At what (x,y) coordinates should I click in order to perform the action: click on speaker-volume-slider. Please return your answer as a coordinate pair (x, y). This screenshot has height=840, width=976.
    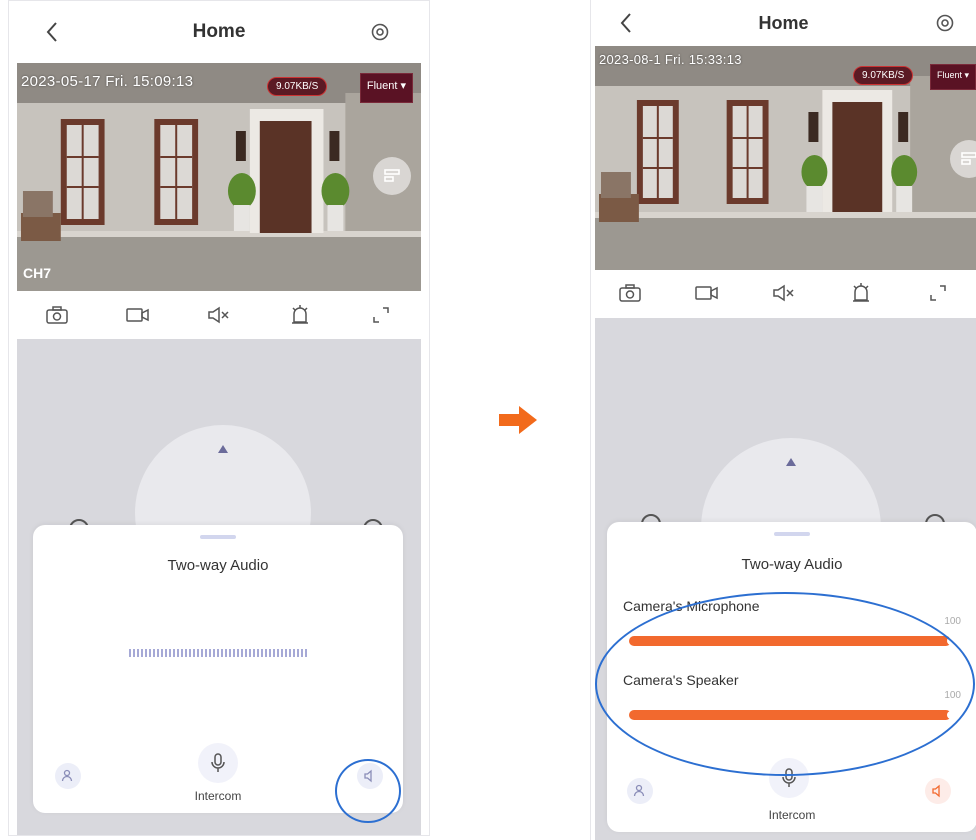
    Looking at the image, I should click on (792, 715).